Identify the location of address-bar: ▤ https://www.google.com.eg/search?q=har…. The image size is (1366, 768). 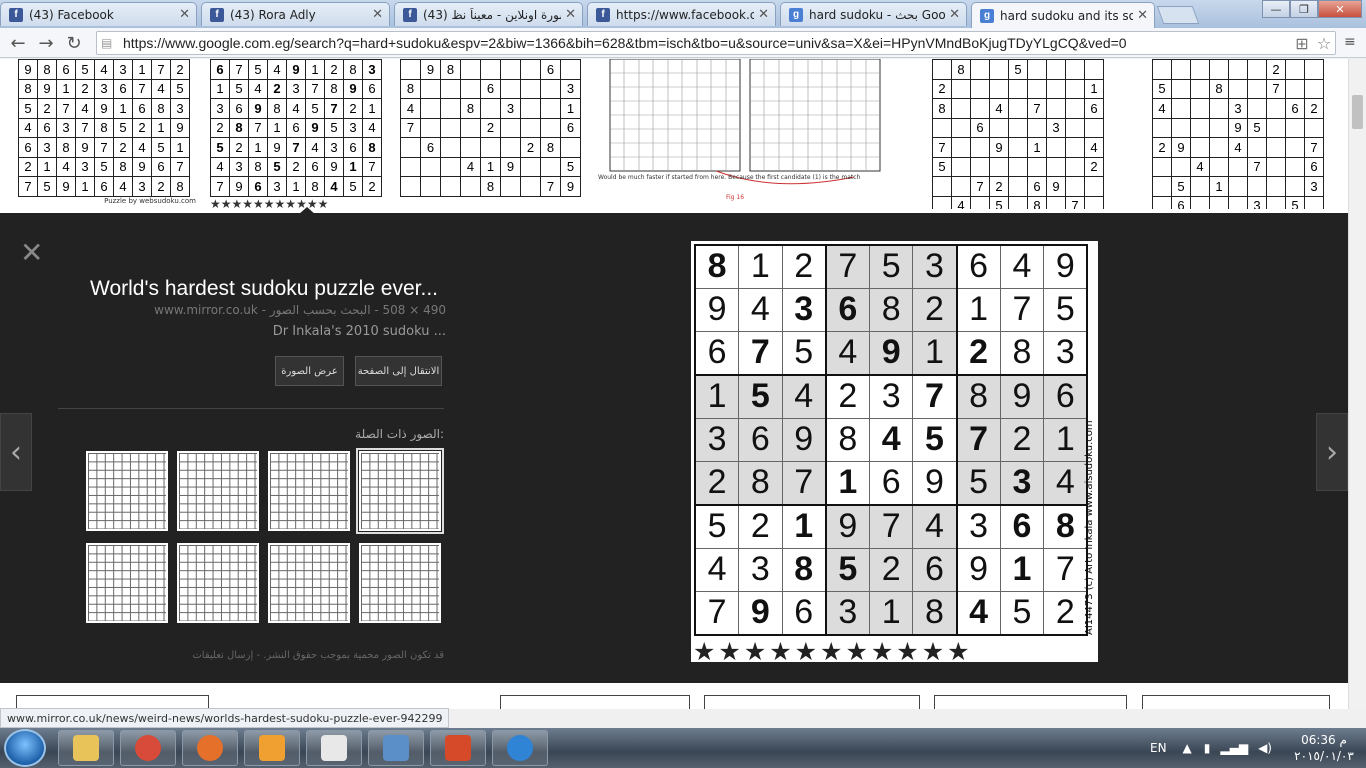
(716, 43).